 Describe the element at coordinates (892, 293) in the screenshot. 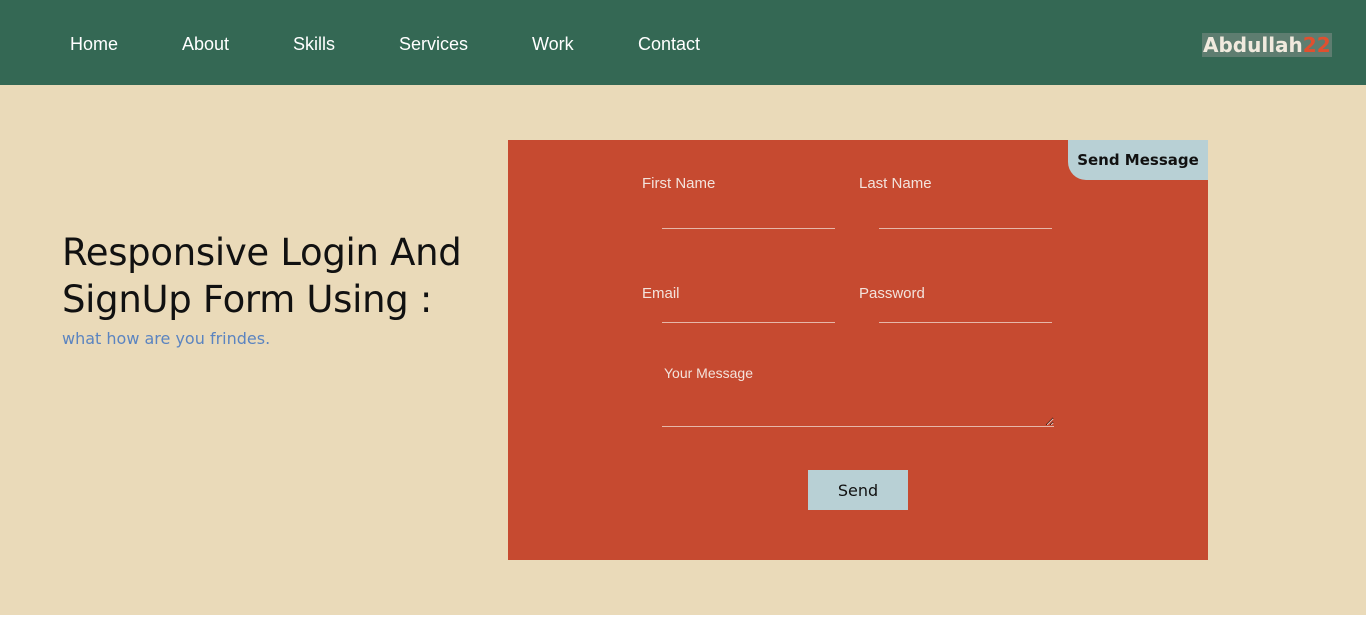

I see `password-label: Password` at that location.